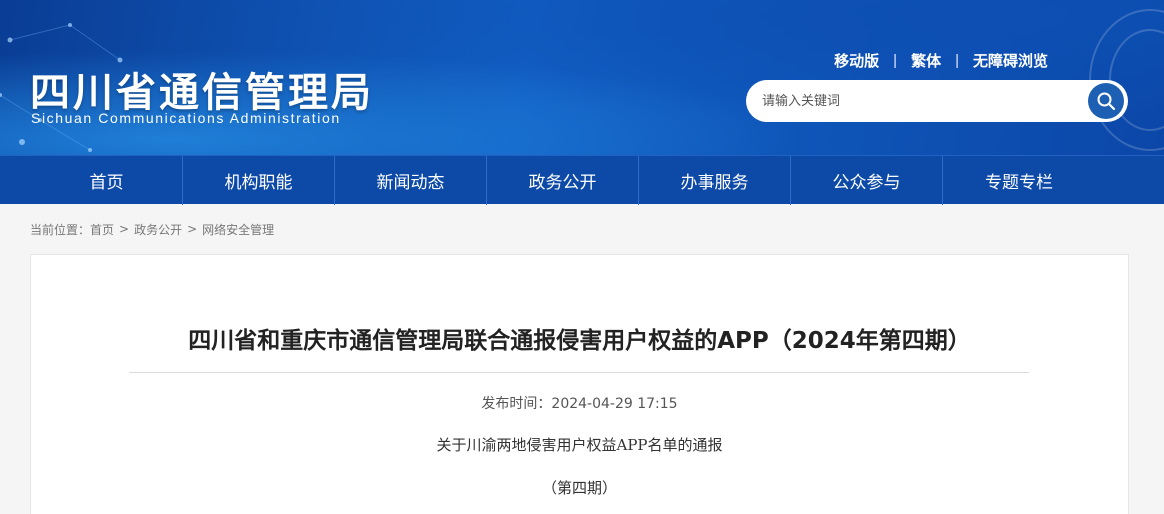 The height and width of the screenshot is (514, 1164). What do you see at coordinates (563, 180) in the screenshot?
I see `nav-item-gov-info: 政务公开` at bounding box center [563, 180].